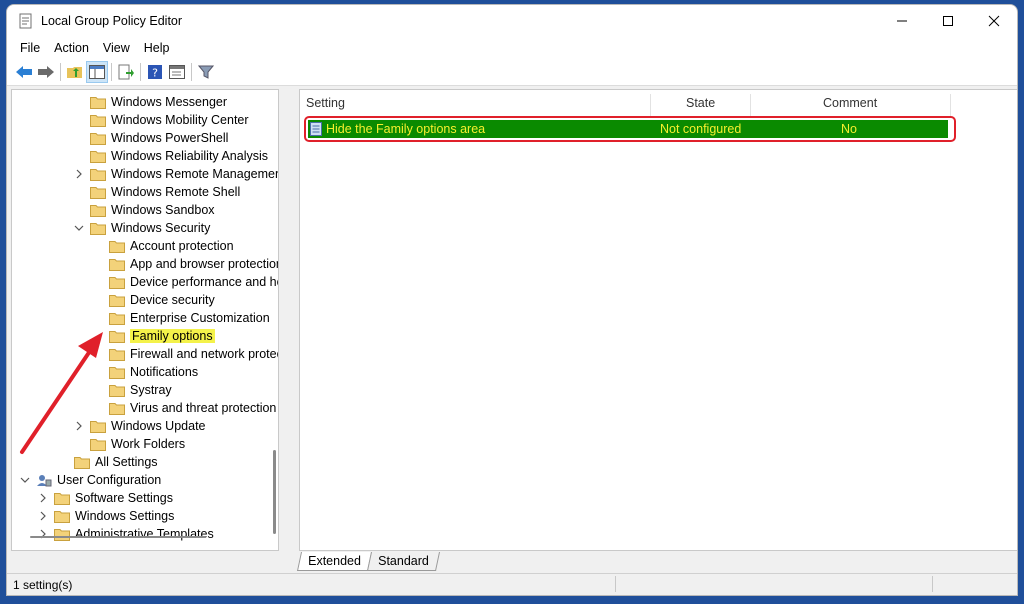  I want to click on tree-item-label: App and browser protection, so click(204, 264).